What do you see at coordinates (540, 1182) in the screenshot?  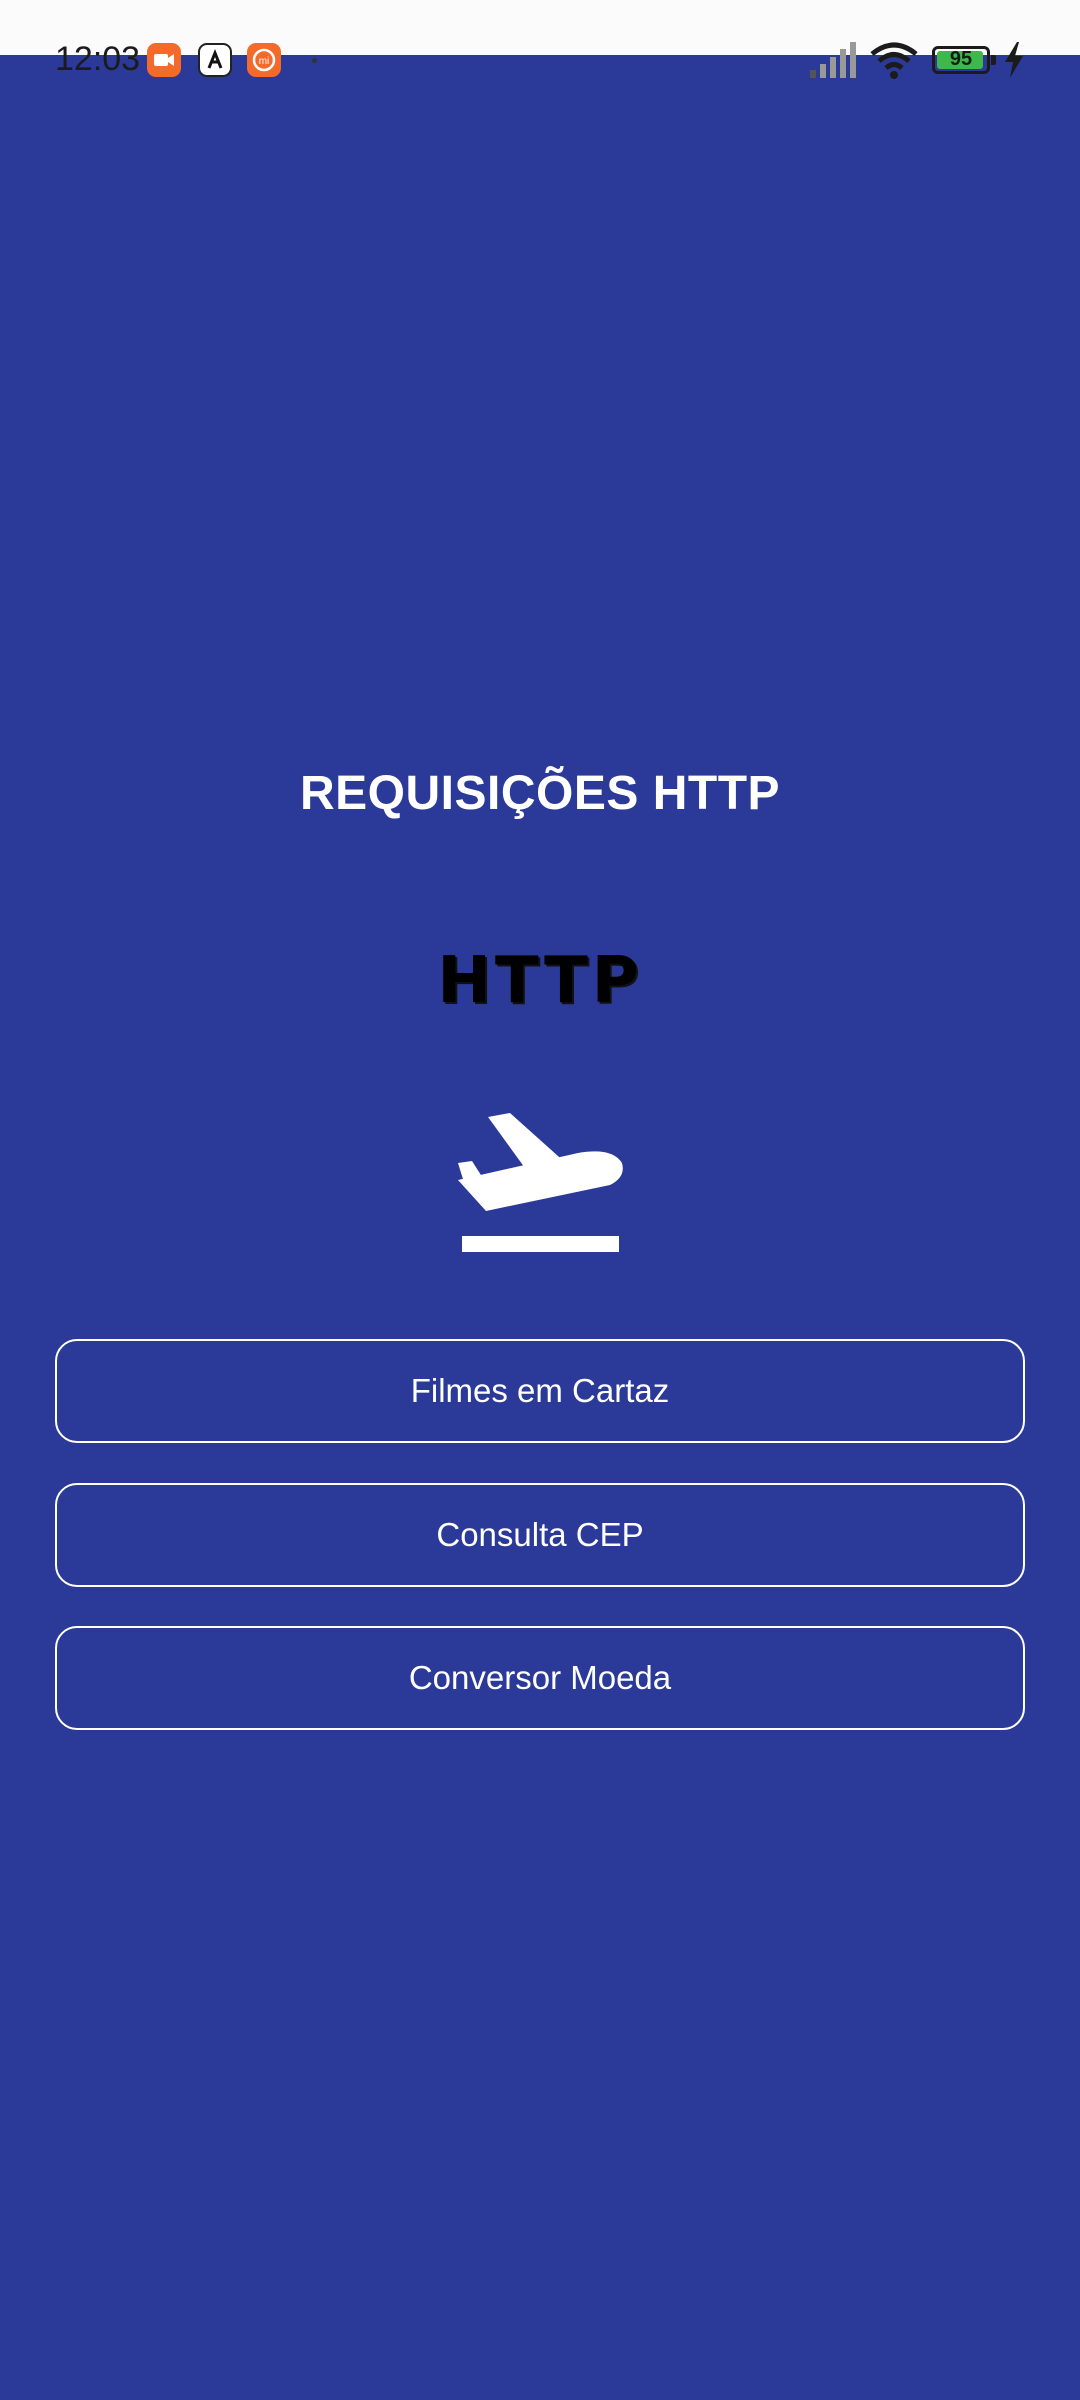 I see `airplane-takeoff-icon` at bounding box center [540, 1182].